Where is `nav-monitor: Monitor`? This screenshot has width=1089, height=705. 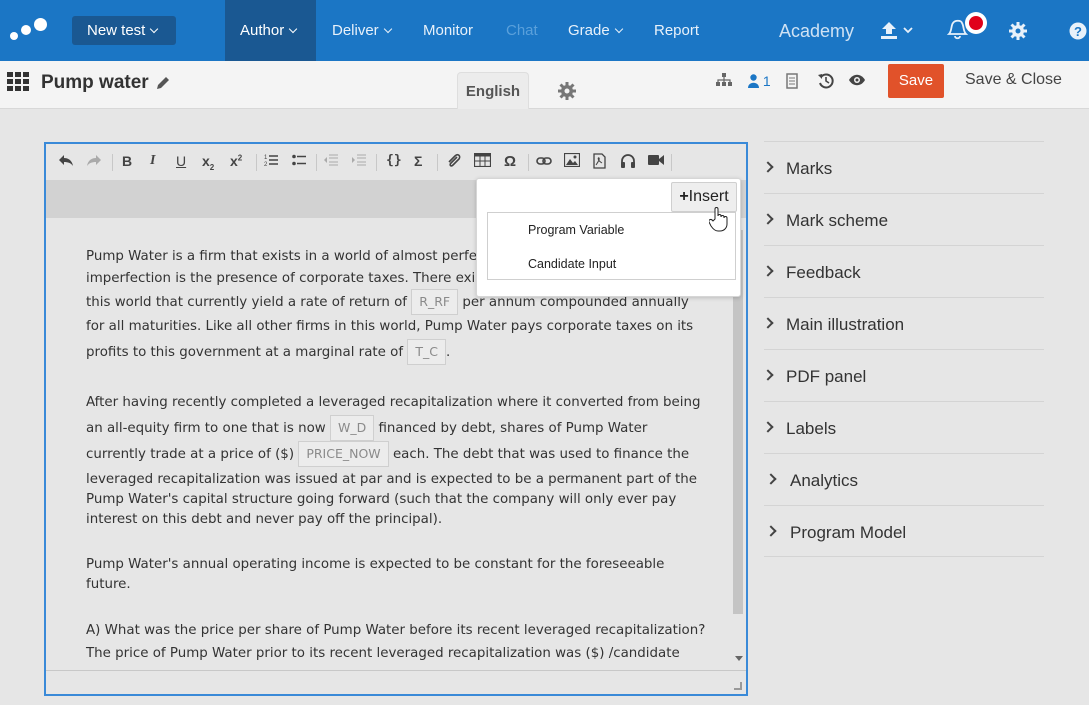 nav-monitor: Monitor is located at coordinates (448, 30).